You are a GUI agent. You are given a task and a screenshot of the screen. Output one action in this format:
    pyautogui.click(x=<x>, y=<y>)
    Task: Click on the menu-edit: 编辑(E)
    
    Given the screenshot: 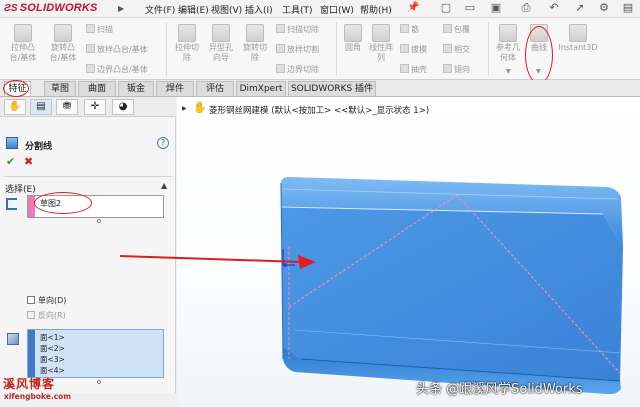 What is the action you would take?
    pyautogui.click(x=193, y=9)
    